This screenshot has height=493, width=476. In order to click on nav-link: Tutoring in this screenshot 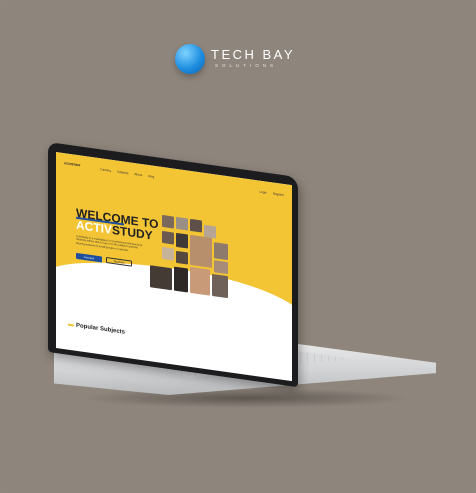, I will do `click(105, 170)`.